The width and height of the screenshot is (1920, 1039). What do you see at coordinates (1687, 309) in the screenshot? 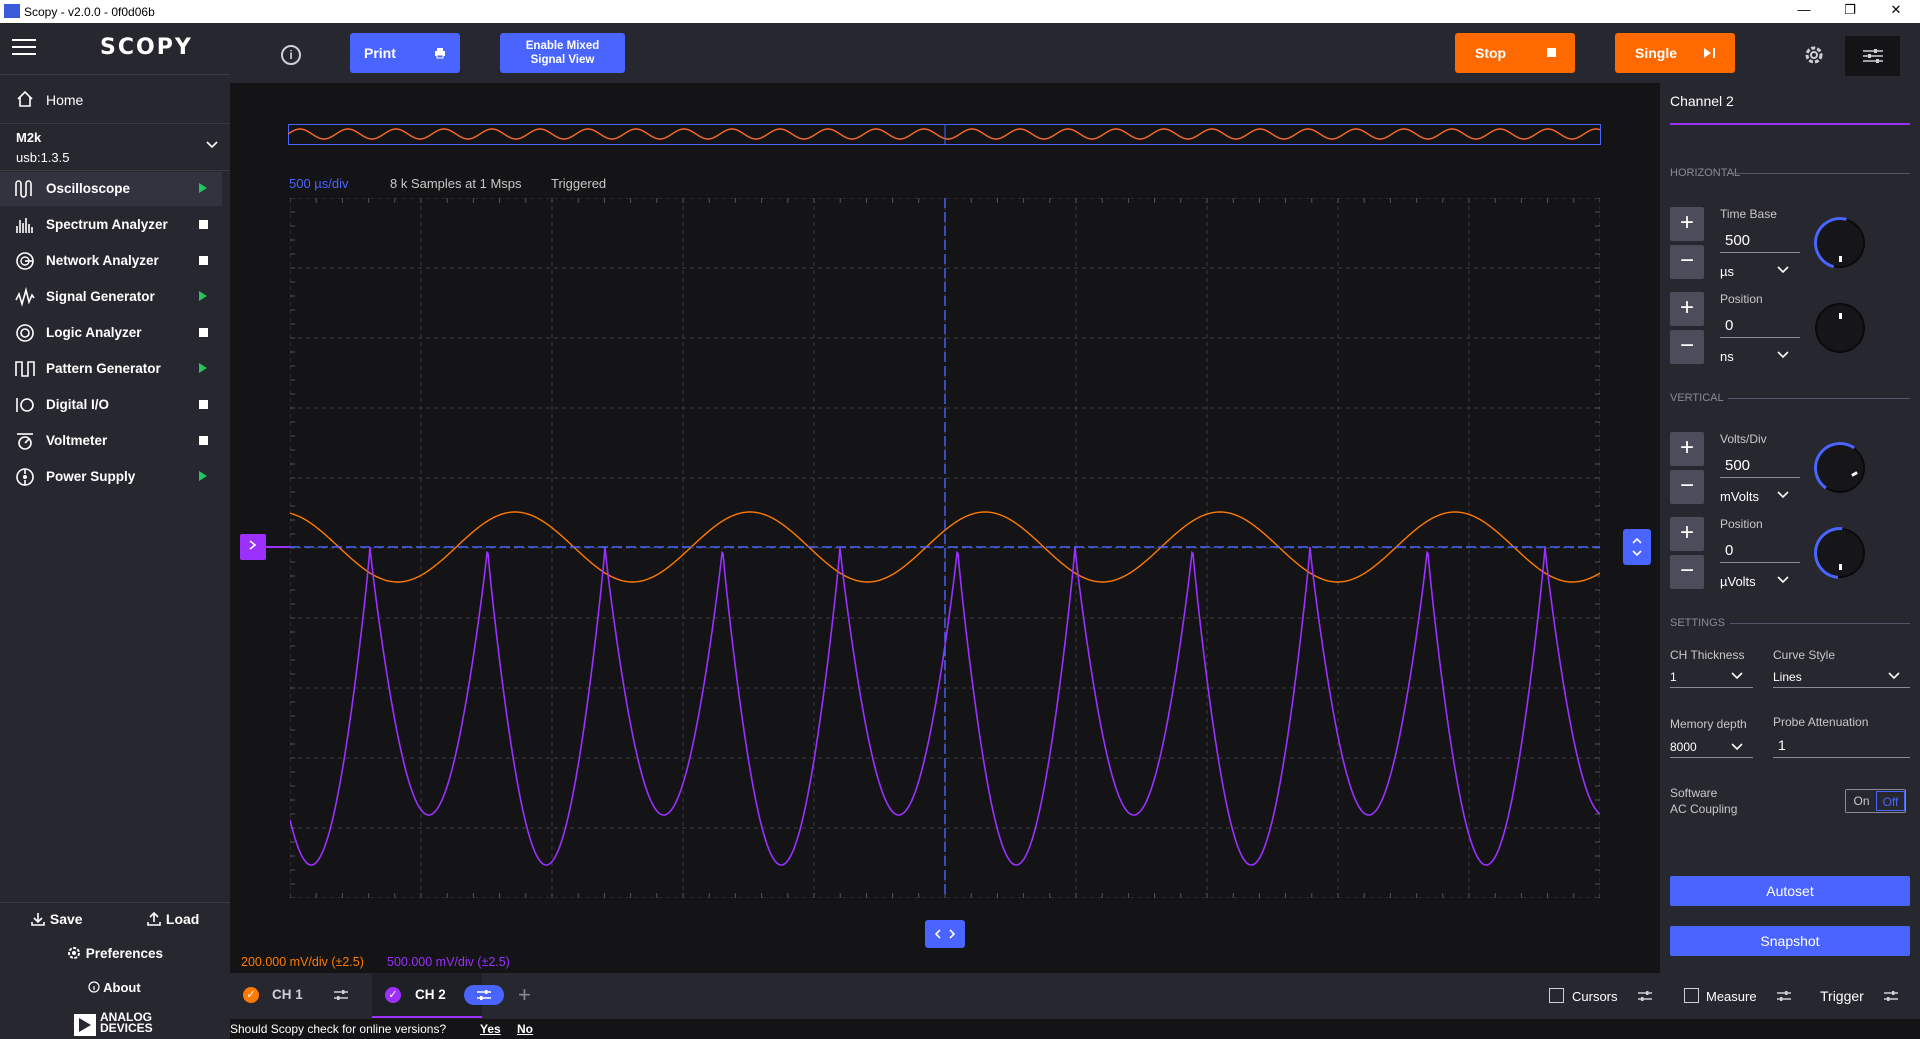
I see `h-position-increase-button: +` at bounding box center [1687, 309].